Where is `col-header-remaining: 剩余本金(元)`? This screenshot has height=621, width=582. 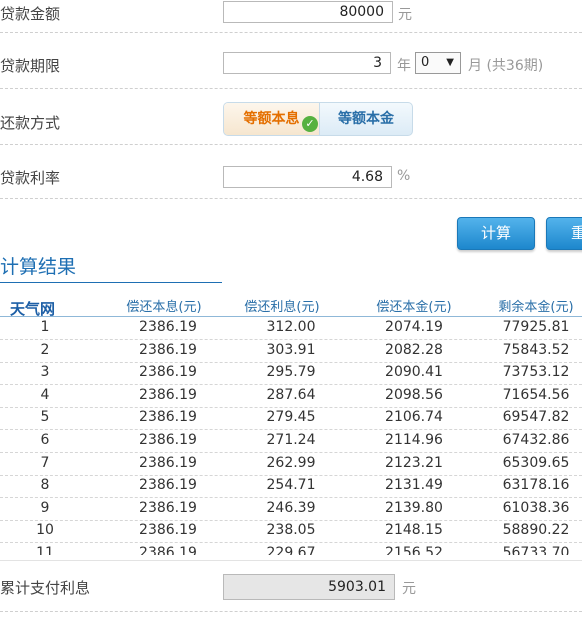 col-header-remaining: 剩余本金(元) is located at coordinates (536, 307).